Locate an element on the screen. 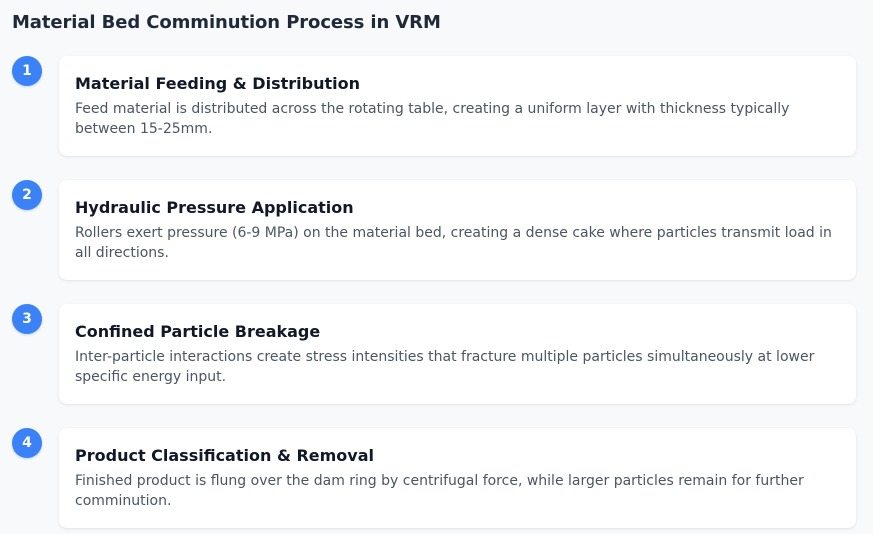 Image resolution: width=873 pixels, height=534 pixels. step-number-badge: 3 is located at coordinates (27, 319).